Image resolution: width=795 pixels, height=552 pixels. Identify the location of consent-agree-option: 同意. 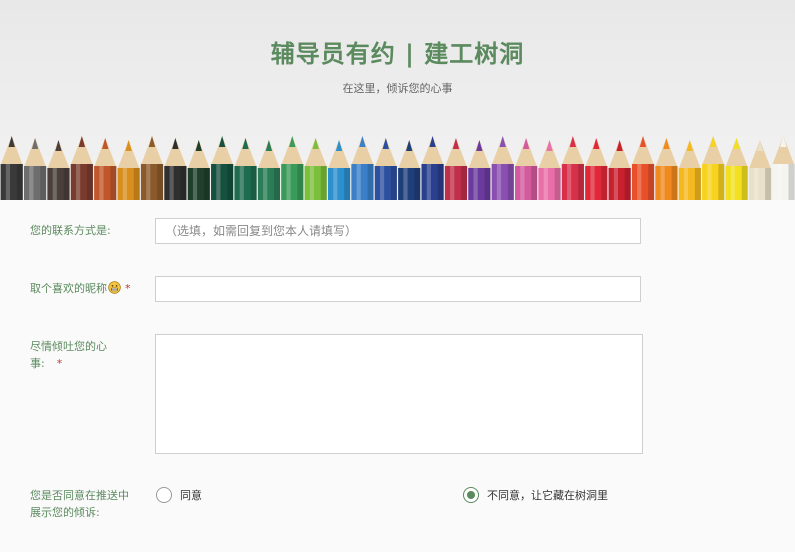
(179, 495).